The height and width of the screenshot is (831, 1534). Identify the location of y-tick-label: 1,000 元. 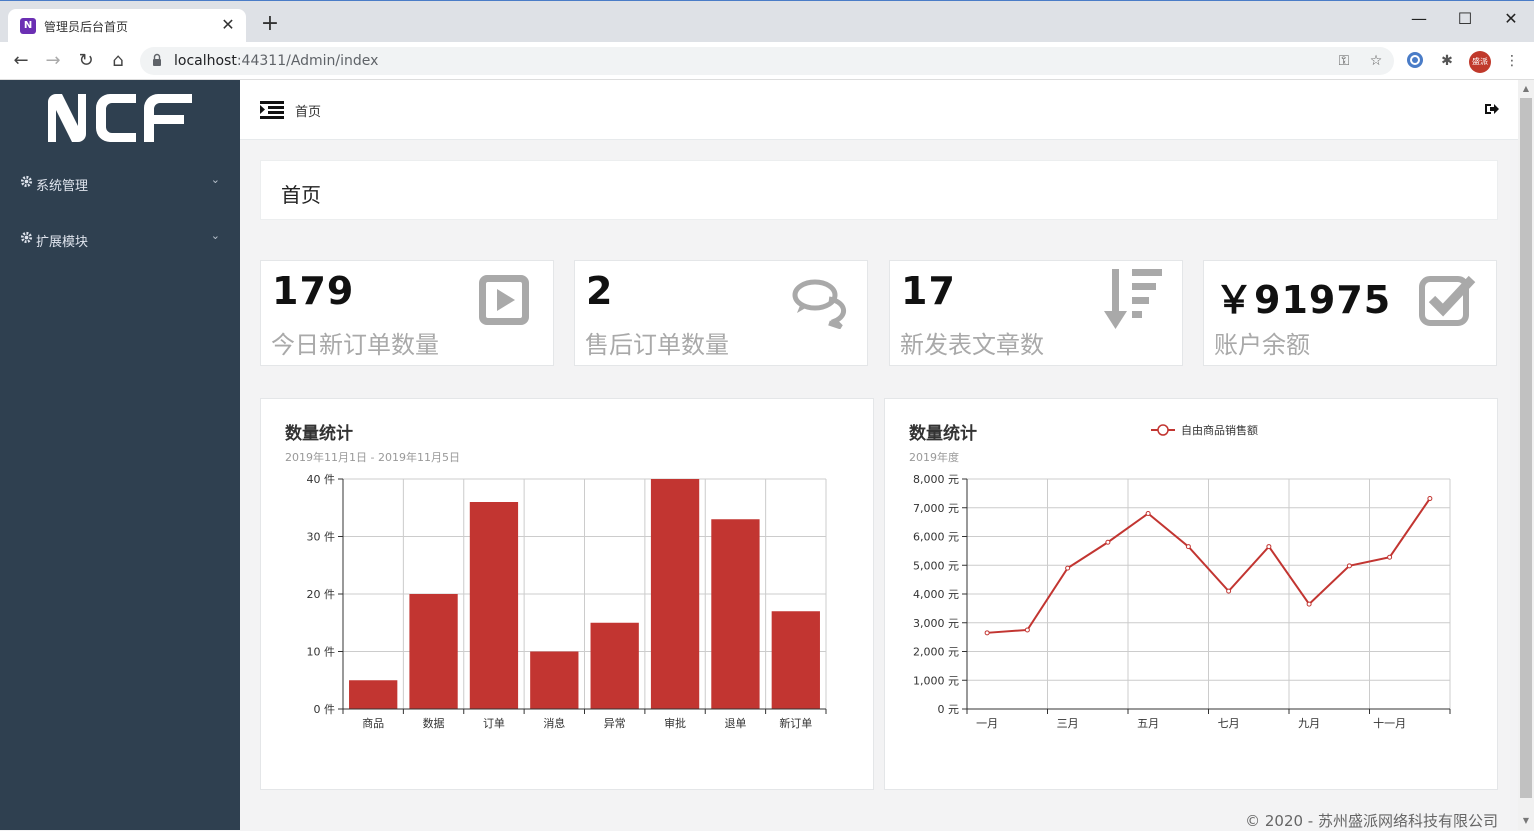
(936, 680).